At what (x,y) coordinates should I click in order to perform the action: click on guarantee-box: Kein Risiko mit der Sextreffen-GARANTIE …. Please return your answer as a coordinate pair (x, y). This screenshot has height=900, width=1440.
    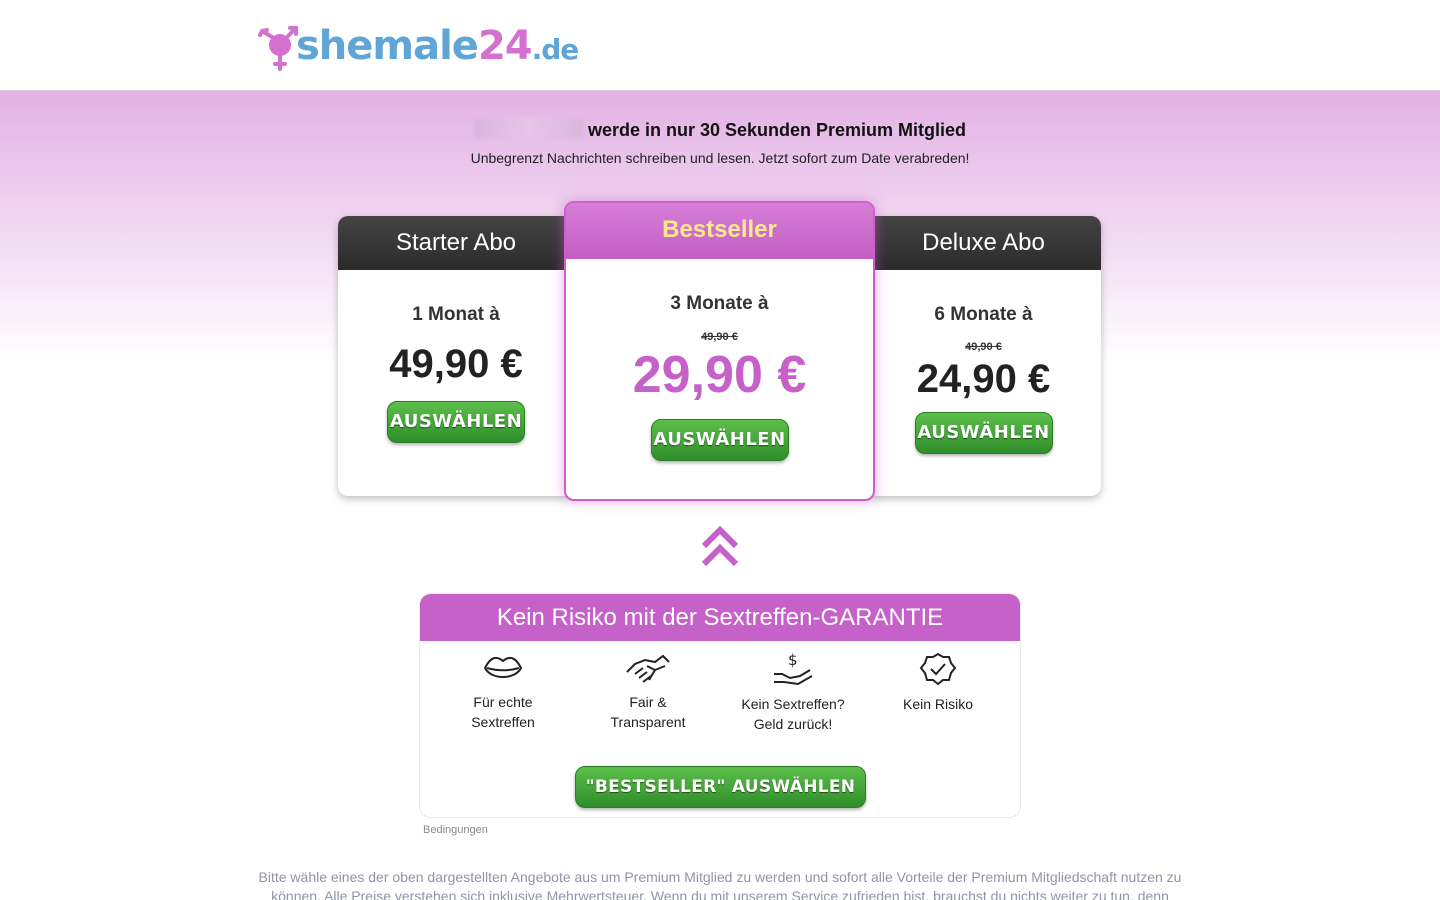
    Looking at the image, I should click on (720, 705).